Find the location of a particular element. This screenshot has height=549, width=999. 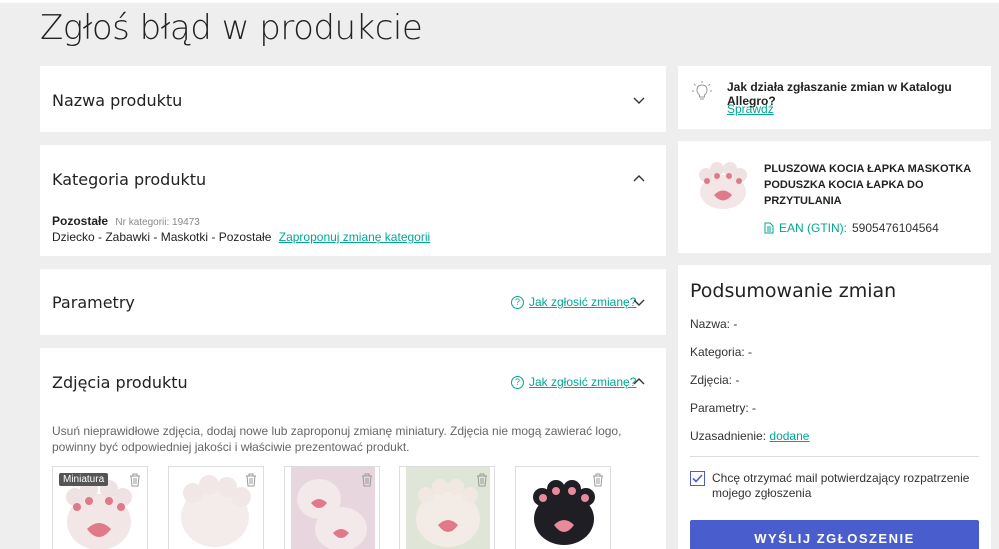

mail-confirm-checkbox is located at coordinates (697, 478).